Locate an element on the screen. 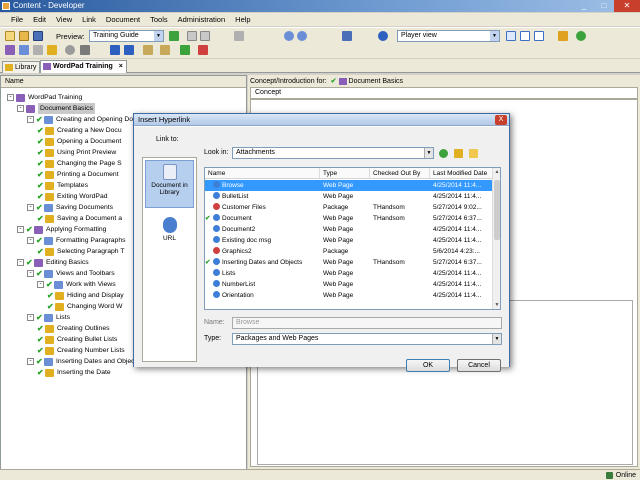 The width and height of the screenshot is (640, 480). scroll-down-icon: ▼ is located at coordinates (496, 305).